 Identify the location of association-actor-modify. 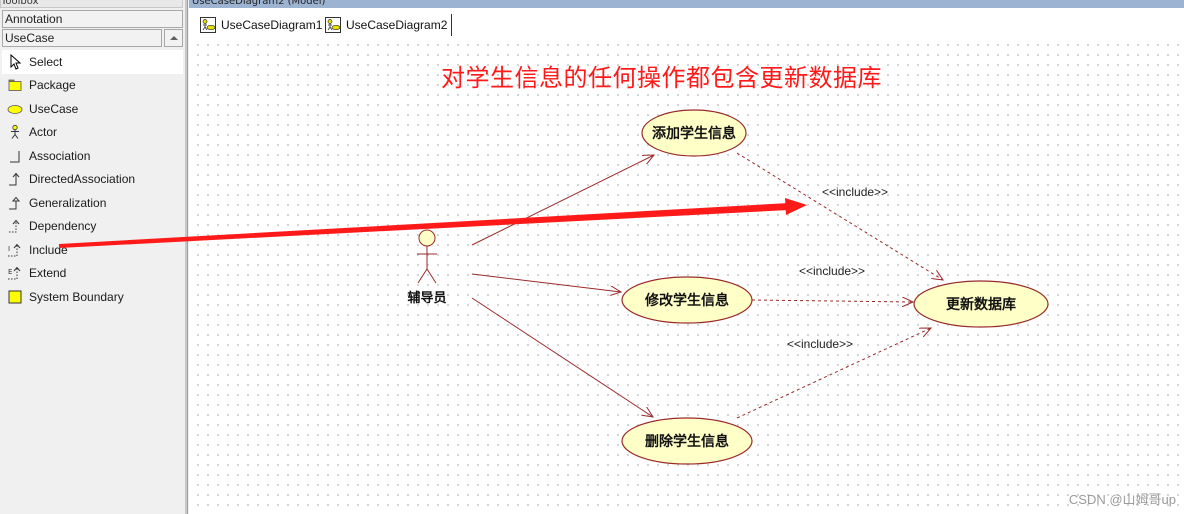
(546, 282).